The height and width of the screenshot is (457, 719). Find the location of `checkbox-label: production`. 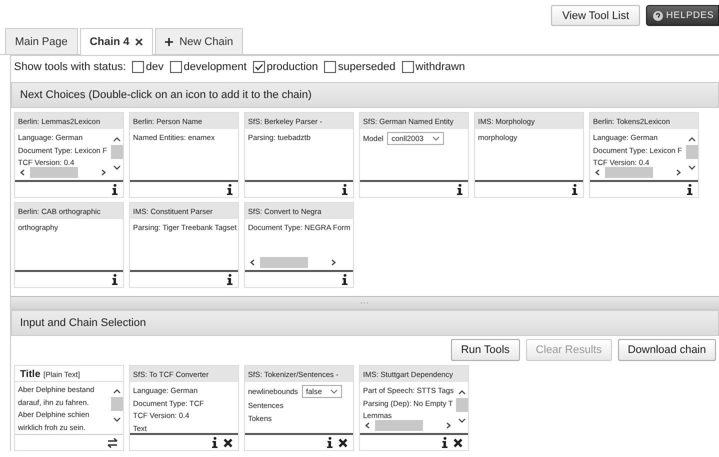

checkbox-label: production is located at coordinates (292, 67).